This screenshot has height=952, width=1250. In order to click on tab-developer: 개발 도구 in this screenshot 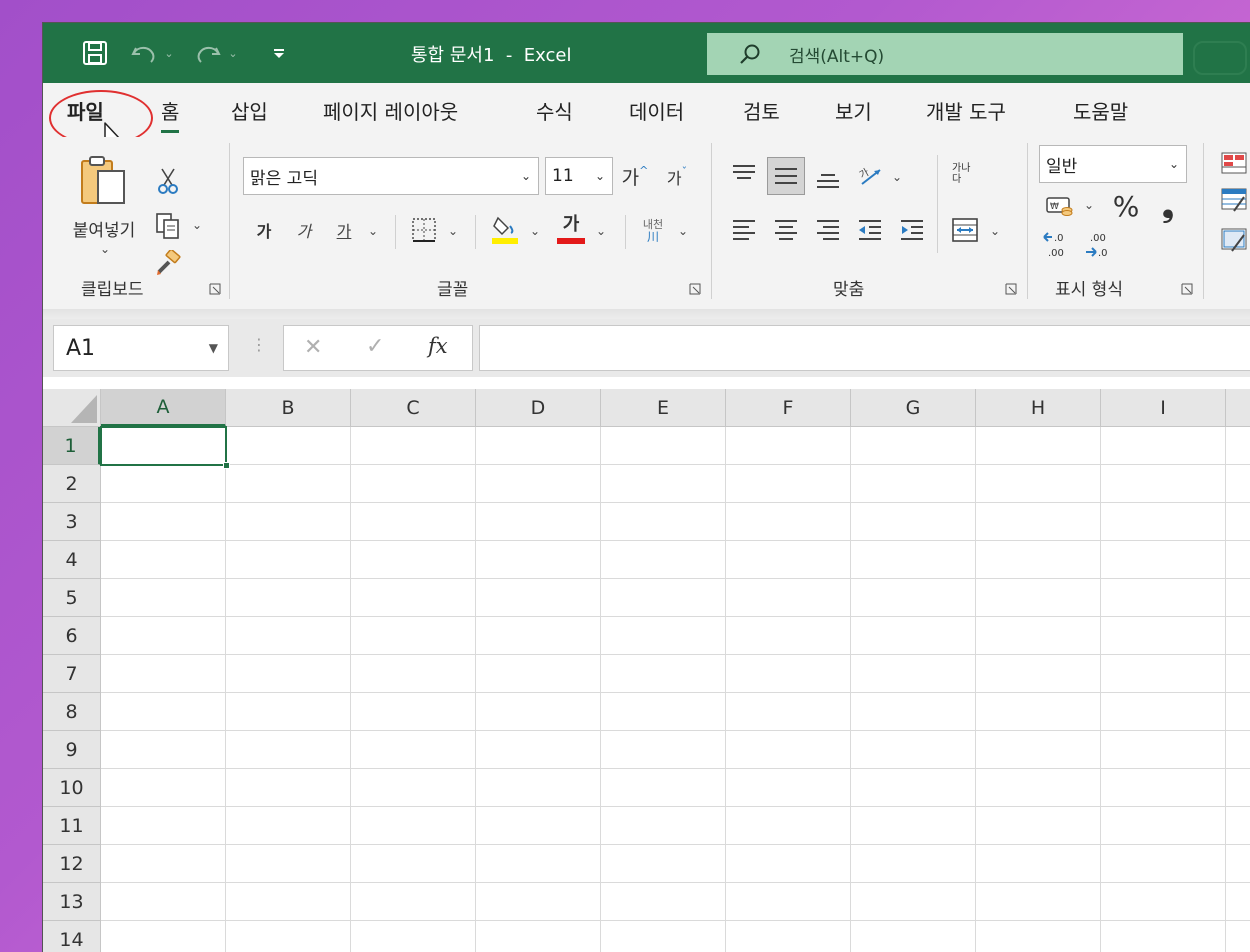, I will do `click(966, 110)`.